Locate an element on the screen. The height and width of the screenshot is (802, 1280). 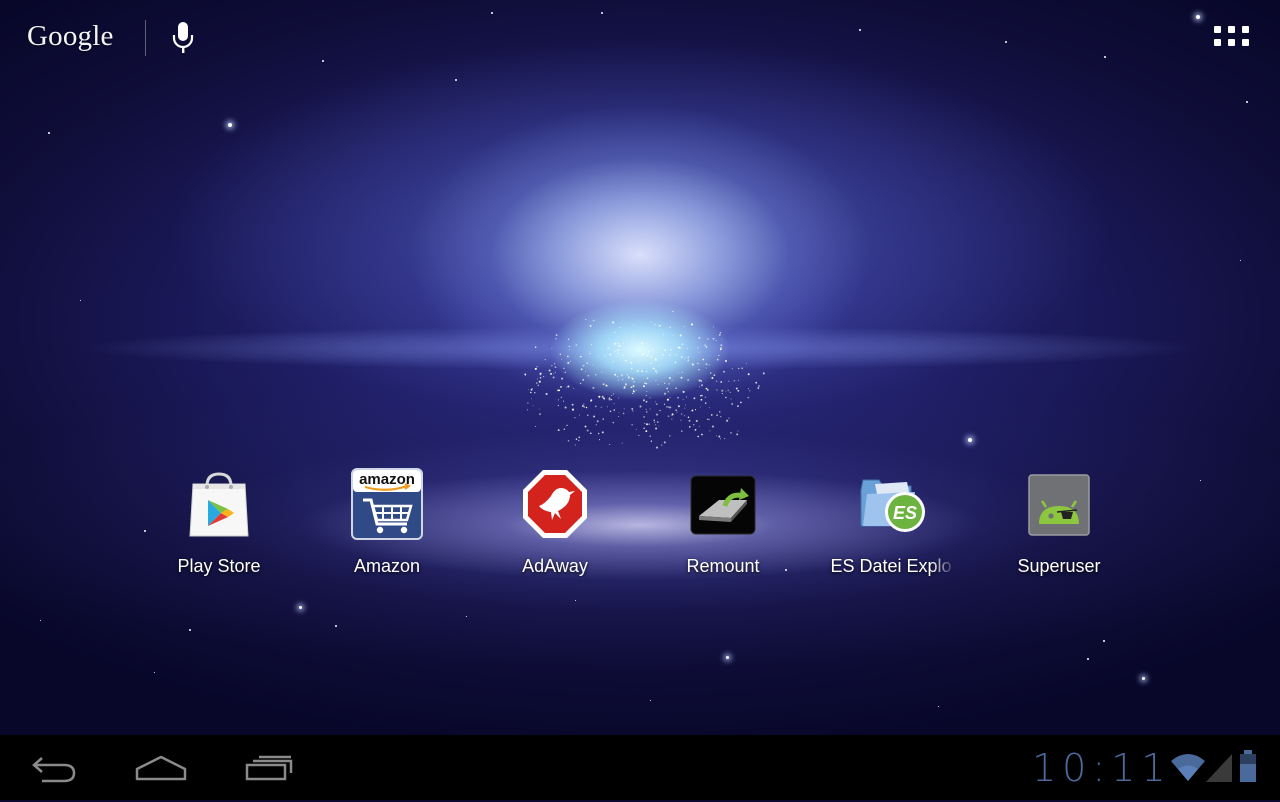
shortcut-label: AdAway is located at coordinates (555, 566).